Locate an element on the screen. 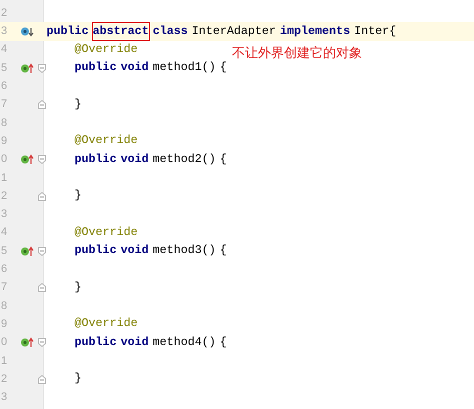 The height and width of the screenshot is (409, 474). implemented-method-icon is located at coordinates (27, 32).